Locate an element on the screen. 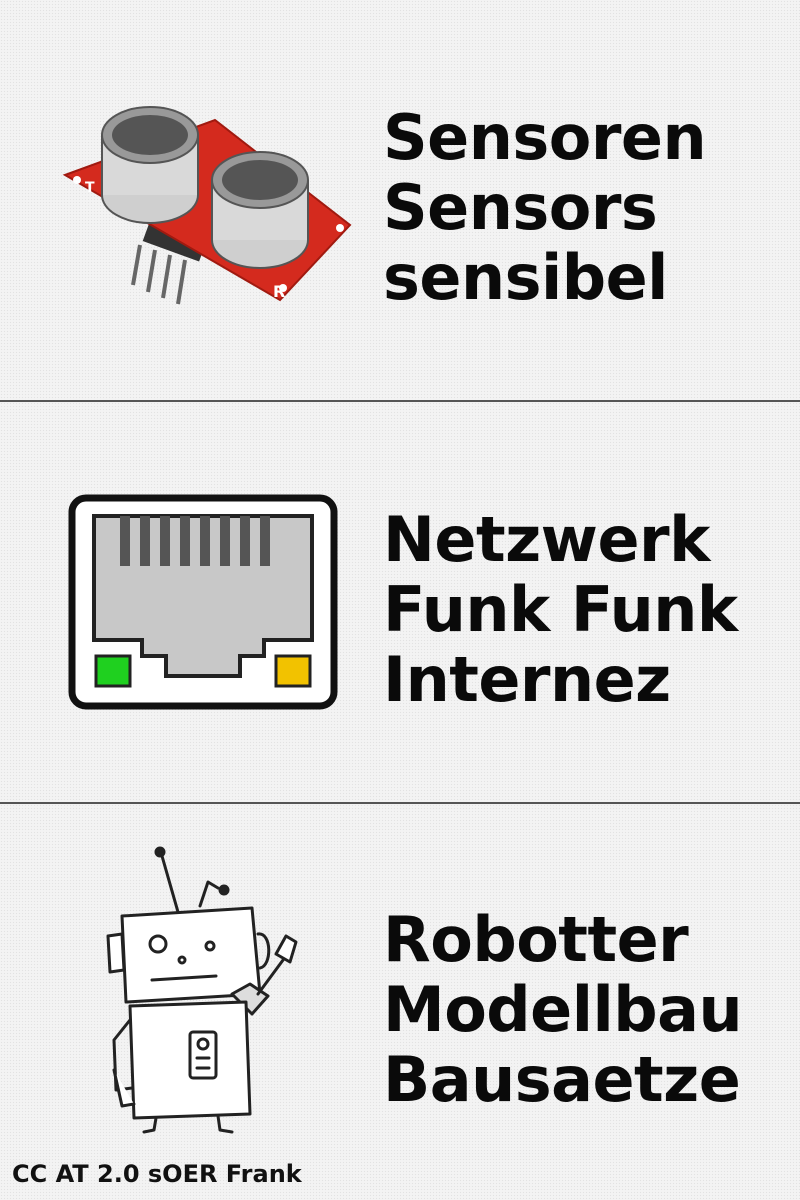  sensors-title: Sensoren Sensors sensibel is located at coordinates (545, 207).